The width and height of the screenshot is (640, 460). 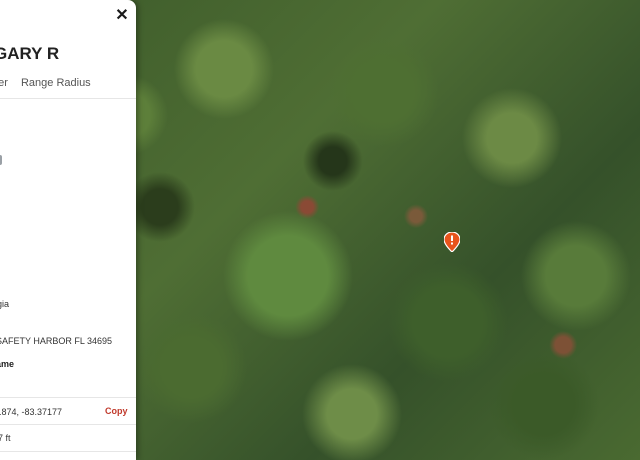 I want to click on elevation-value: 7 ft, so click(x=5, y=438).